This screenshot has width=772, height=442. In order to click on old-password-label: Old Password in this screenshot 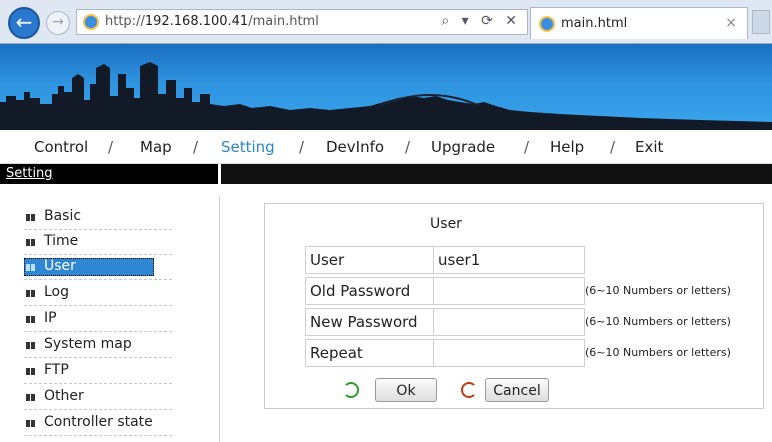, I will do `click(360, 291)`.